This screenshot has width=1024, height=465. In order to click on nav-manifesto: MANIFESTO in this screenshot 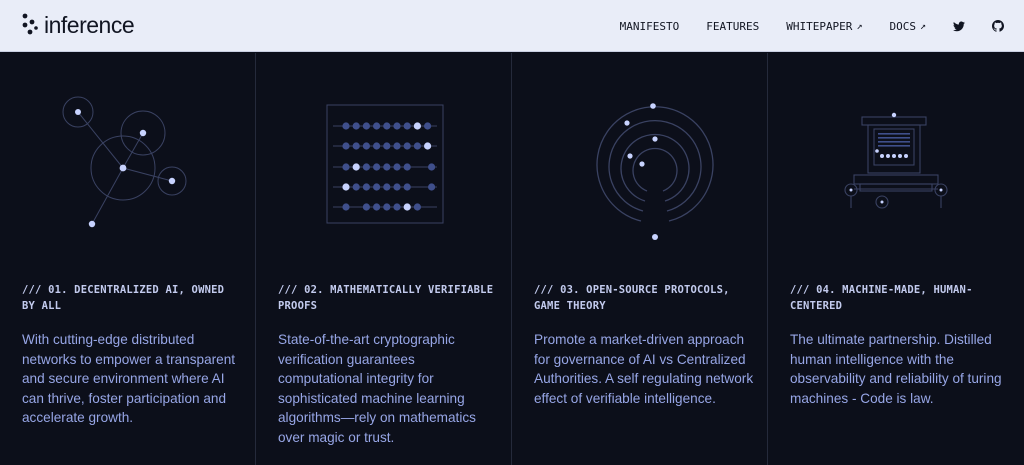, I will do `click(650, 26)`.